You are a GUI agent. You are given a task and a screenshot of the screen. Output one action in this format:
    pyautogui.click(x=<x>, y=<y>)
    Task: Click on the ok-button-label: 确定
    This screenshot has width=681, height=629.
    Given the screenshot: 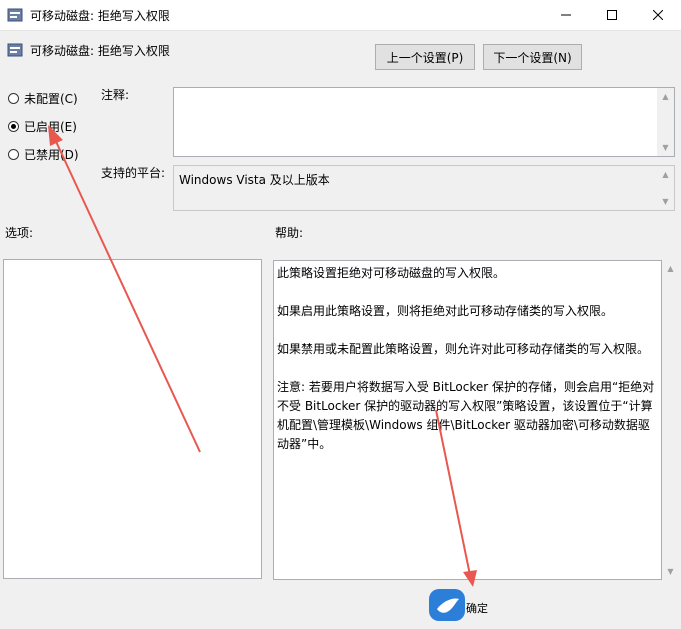 What is the action you would take?
    pyautogui.click(x=477, y=608)
    